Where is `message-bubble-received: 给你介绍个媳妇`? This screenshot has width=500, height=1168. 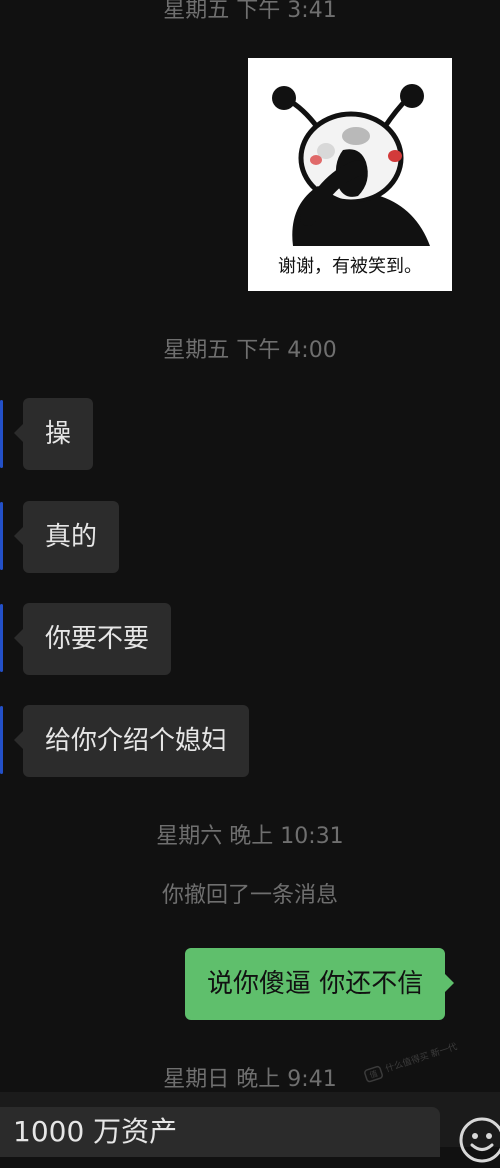 message-bubble-received: 给你介绍个媳妇 is located at coordinates (131, 741).